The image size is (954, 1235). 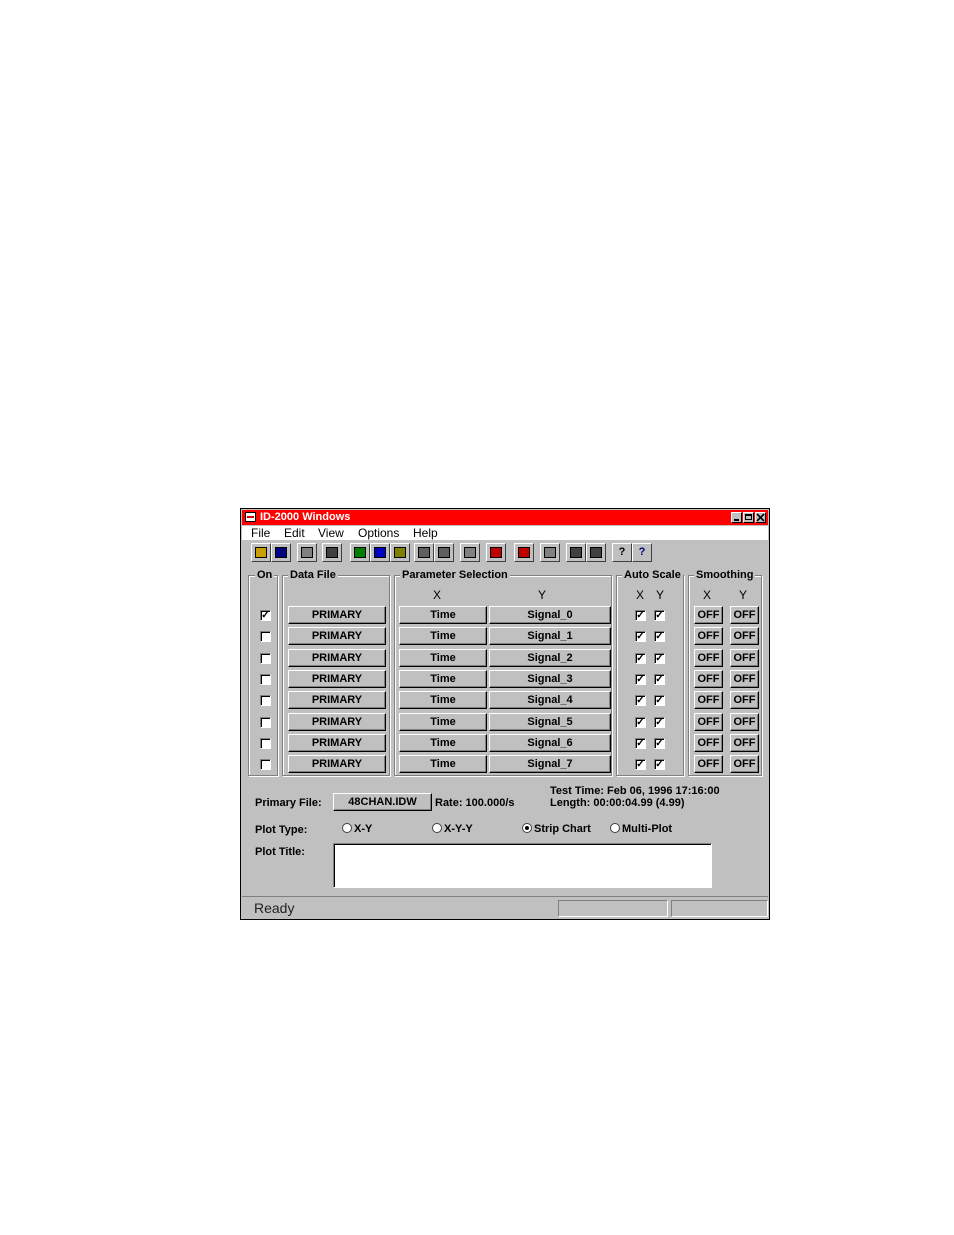 What do you see at coordinates (400, 552) in the screenshot?
I see `bar-chart-button` at bounding box center [400, 552].